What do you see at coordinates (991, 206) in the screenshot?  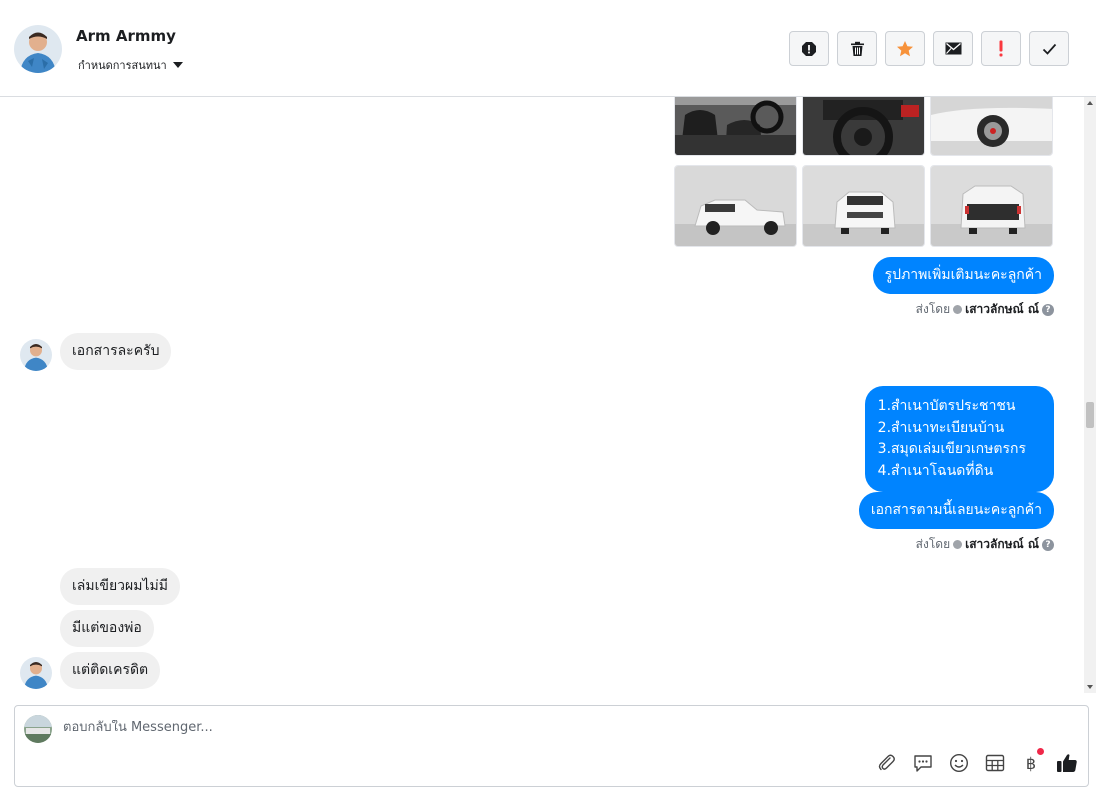 I see `photo-truck-rear` at bounding box center [991, 206].